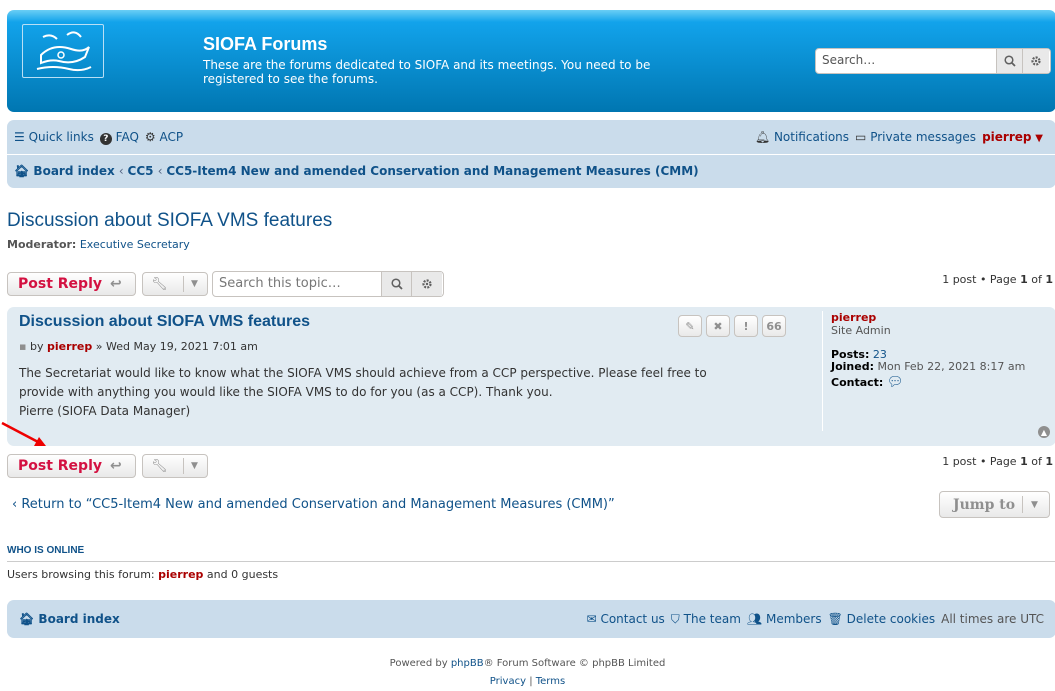 The height and width of the screenshot is (691, 1055). I want to click on search-button, so click(1009, 61).